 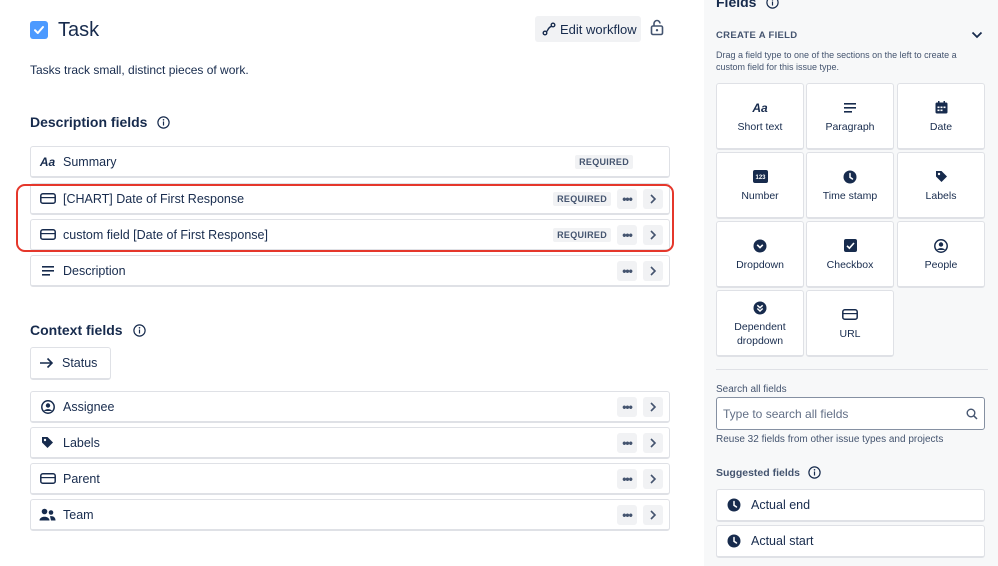 What do you see at coordinates (941, 116) in the screenshot?
I see `field-type-date: Date` at bounding box center [941, 116].